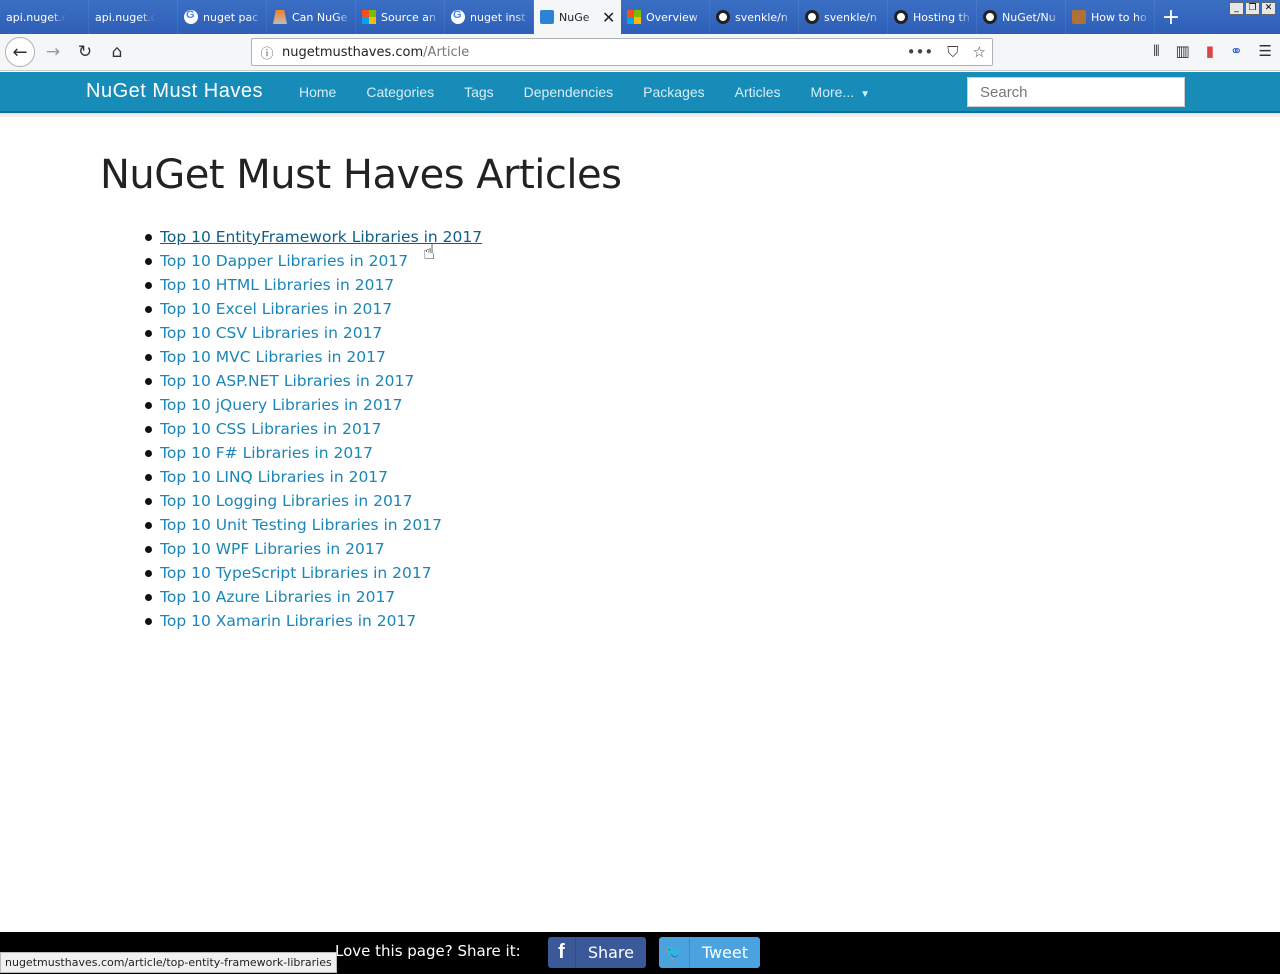 The image size is (1280, 974). Describe the element at coordinates (1156, 51) in the screenshot. I see `library-icon: ⫴` at that location.